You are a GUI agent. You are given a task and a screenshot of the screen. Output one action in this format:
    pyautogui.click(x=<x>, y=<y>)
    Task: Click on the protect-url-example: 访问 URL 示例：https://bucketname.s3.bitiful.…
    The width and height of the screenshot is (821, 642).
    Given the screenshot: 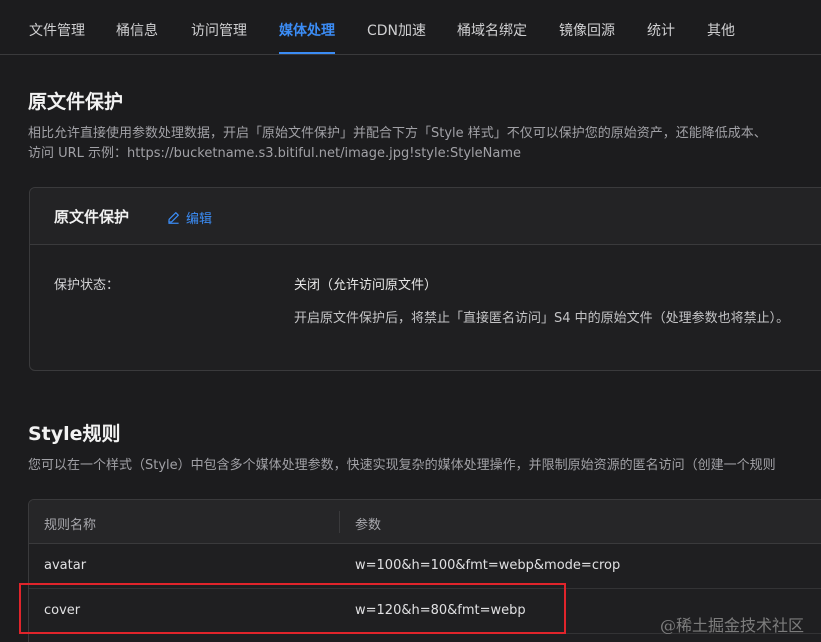 What is the action you would take?
    pyautogui.click(x=274, y=153)
    